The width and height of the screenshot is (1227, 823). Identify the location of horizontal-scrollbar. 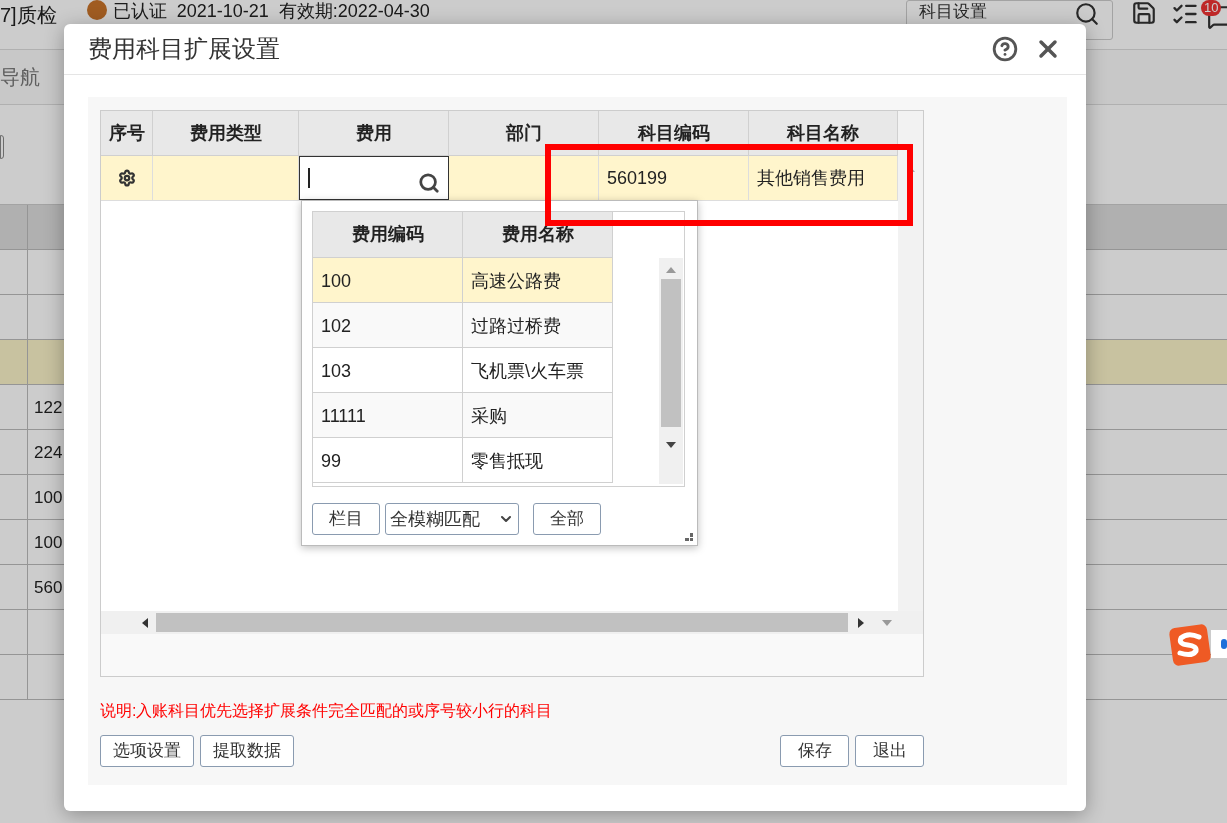
(512, 622).